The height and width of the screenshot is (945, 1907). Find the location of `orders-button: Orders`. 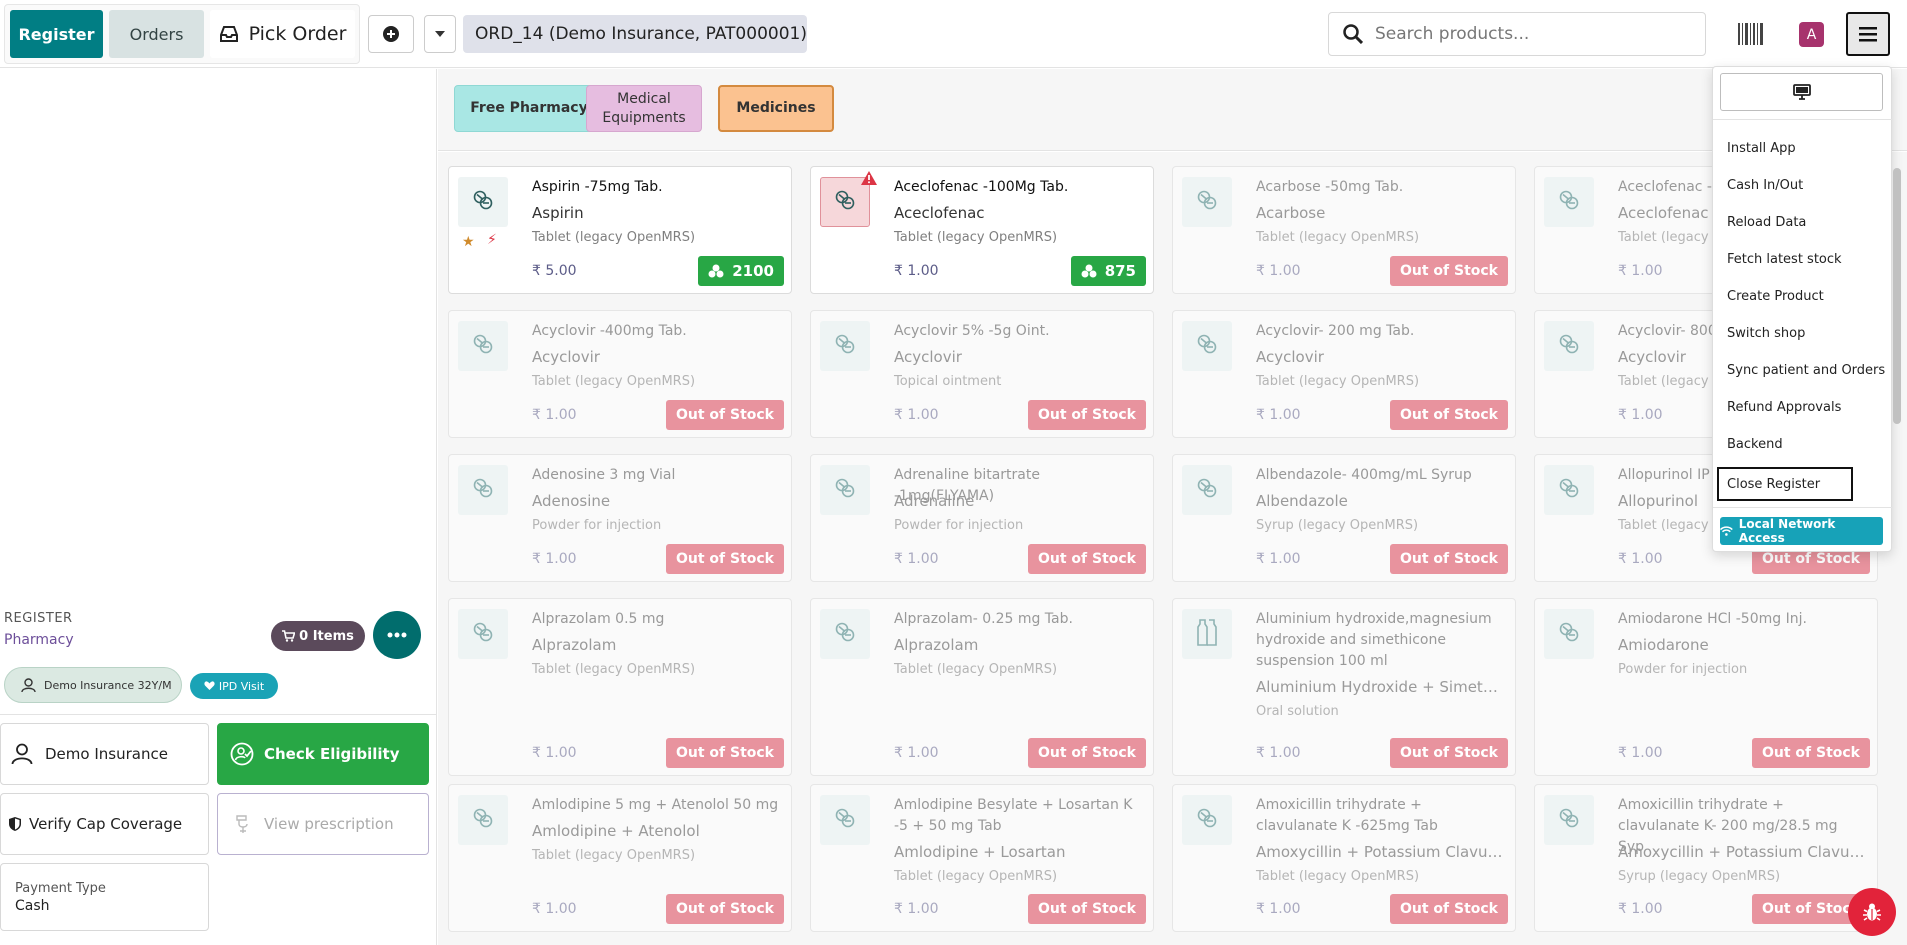

orders-button: Orders is located at coordinates (156, 34).